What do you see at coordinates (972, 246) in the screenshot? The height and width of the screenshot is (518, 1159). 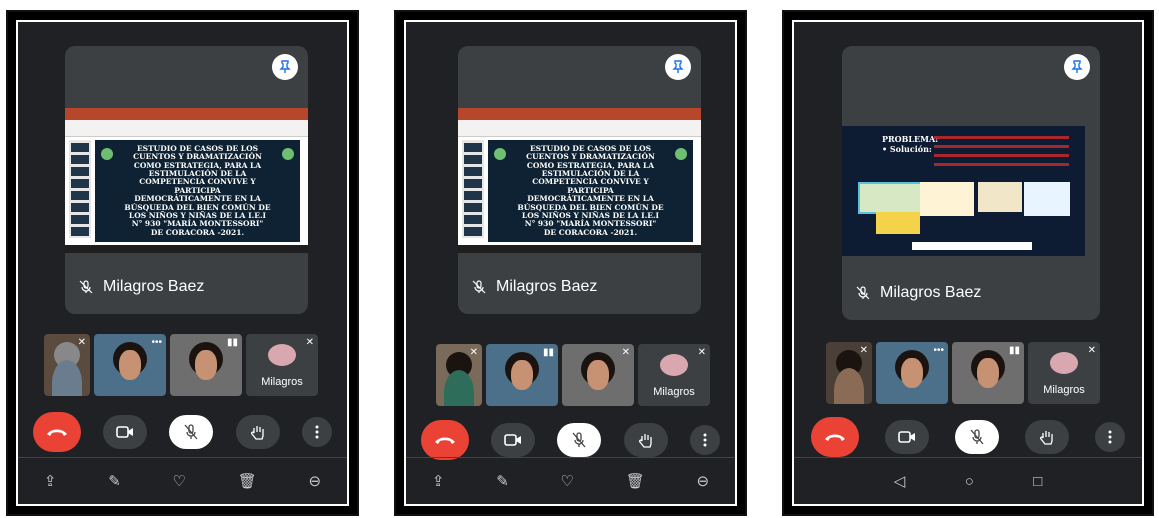 I see `slide-caption-bar` at bounding box center [972, 246].